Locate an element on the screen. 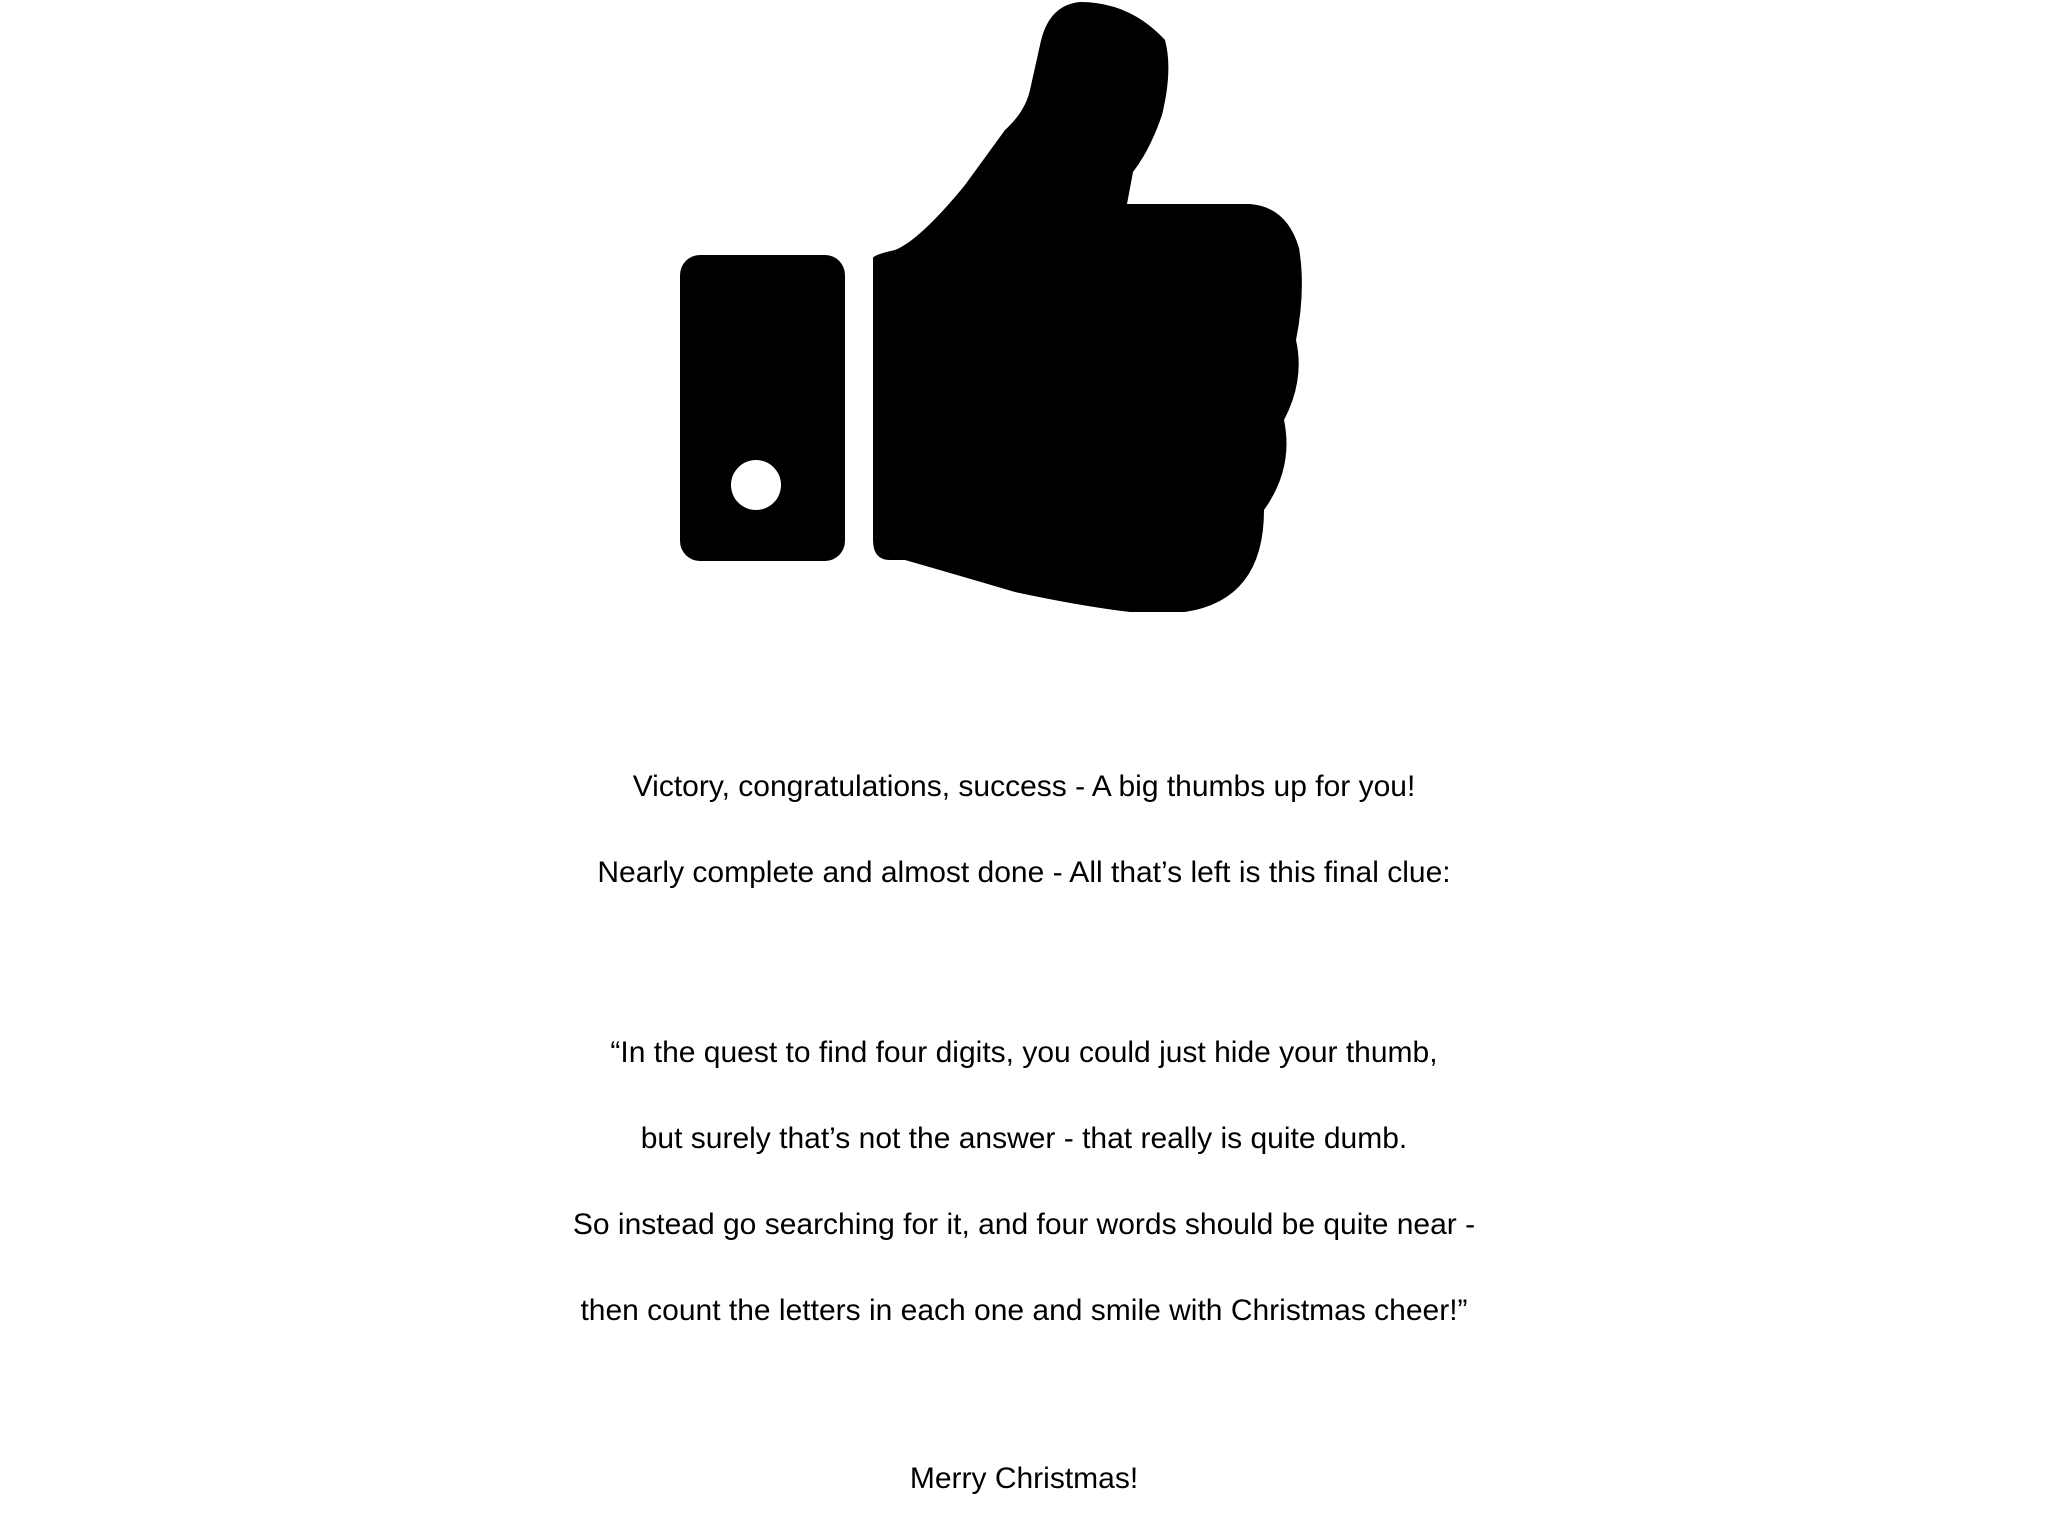  thumbs-up-icon is located at coordinates (1000, 310).